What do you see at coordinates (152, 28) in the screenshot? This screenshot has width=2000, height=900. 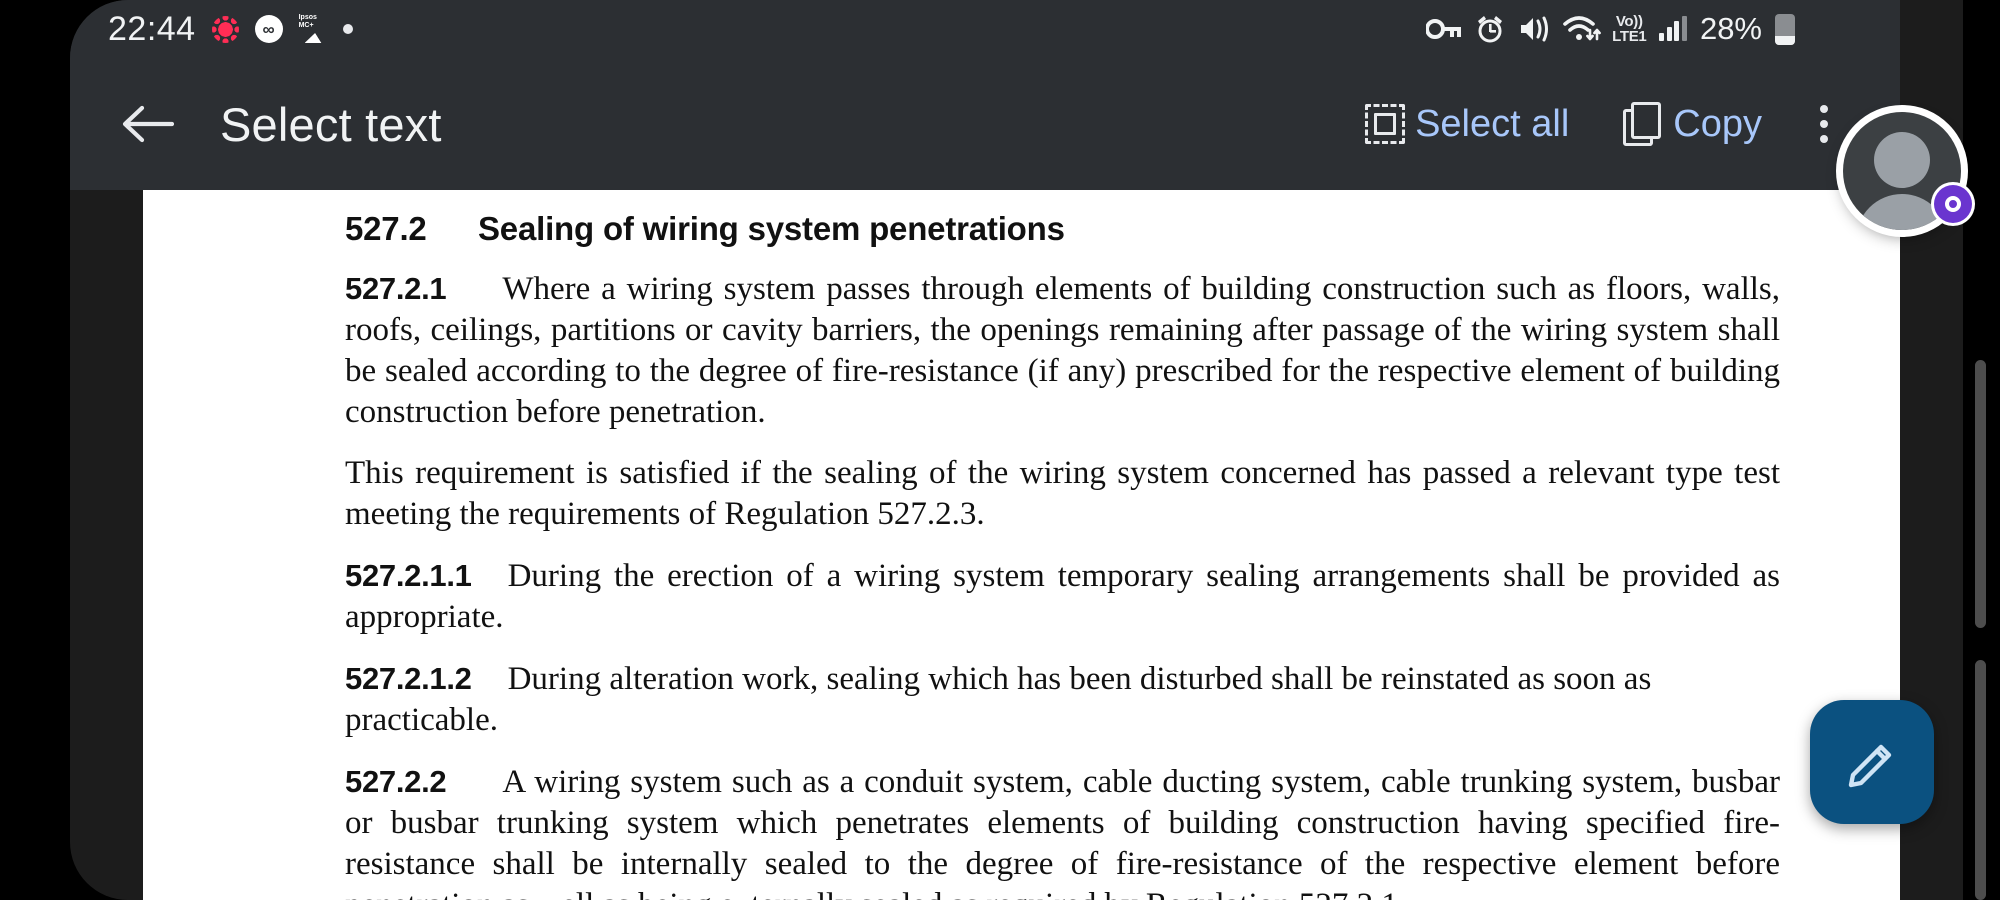 I see `status-clock: 22:44` at bounding box center [152, 28].